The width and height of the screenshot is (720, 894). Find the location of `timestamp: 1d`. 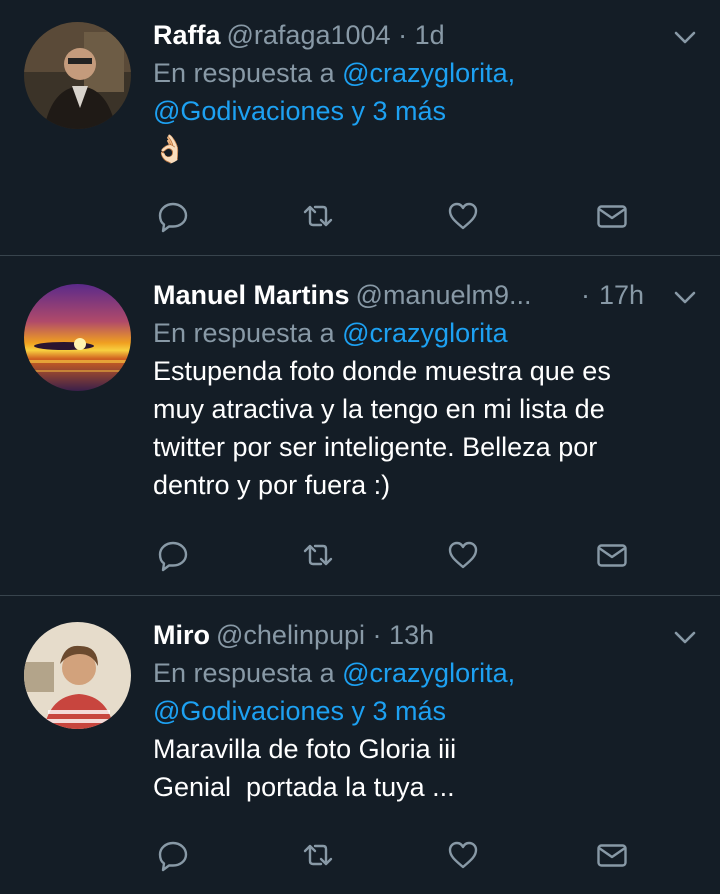

timestamp: 1d is located at coordinates (430, 35).